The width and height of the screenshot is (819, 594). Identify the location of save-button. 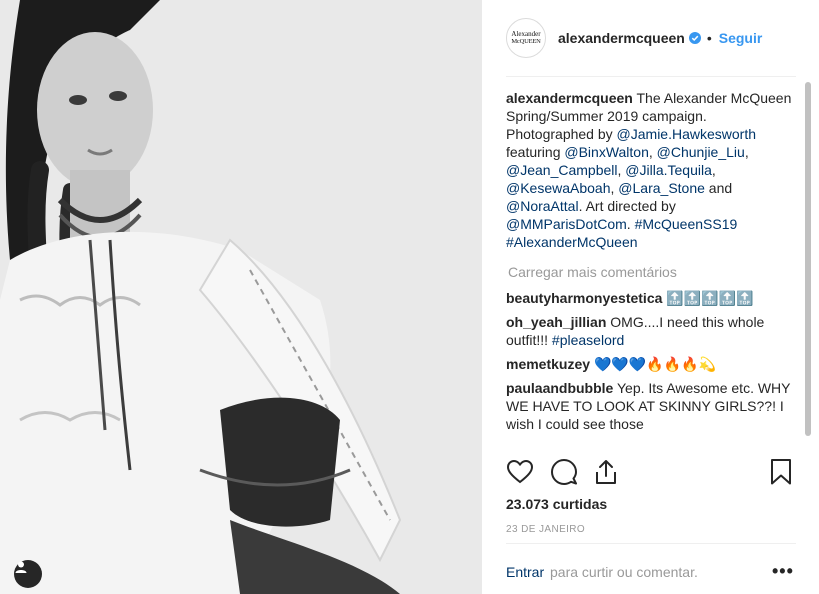
(781, 472).